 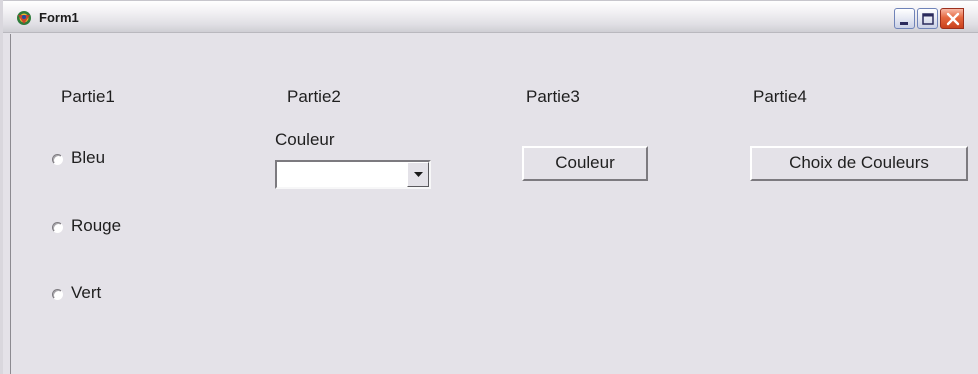 I want to click on maximize-icon, so click(x=928, y=19).